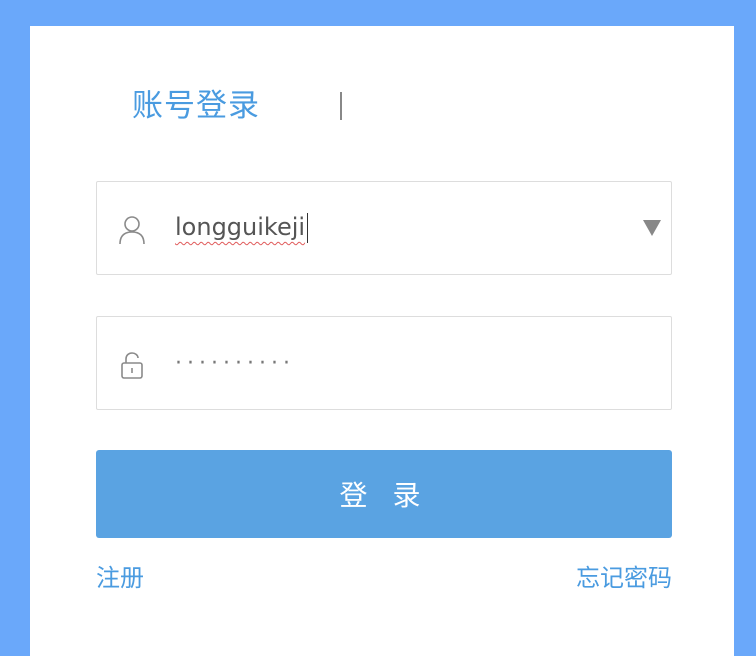 The width and height of the screenshot is (756, 656). What do you see at coordinates (308, 228) in the screenshot?
I see `text-caret` at bounding box center [308, 228].